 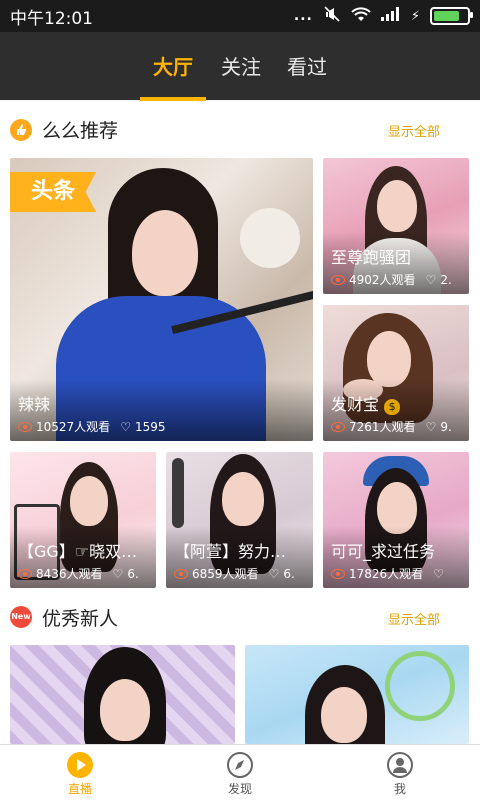 I want to click on compass-icon, so click(x=240, y=765).